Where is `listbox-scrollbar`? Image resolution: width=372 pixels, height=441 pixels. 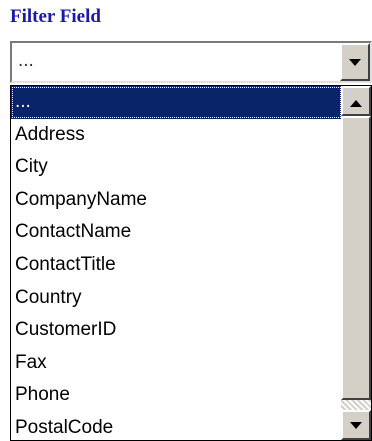
listbox-scrollbar is located at coordinates (356, 263).